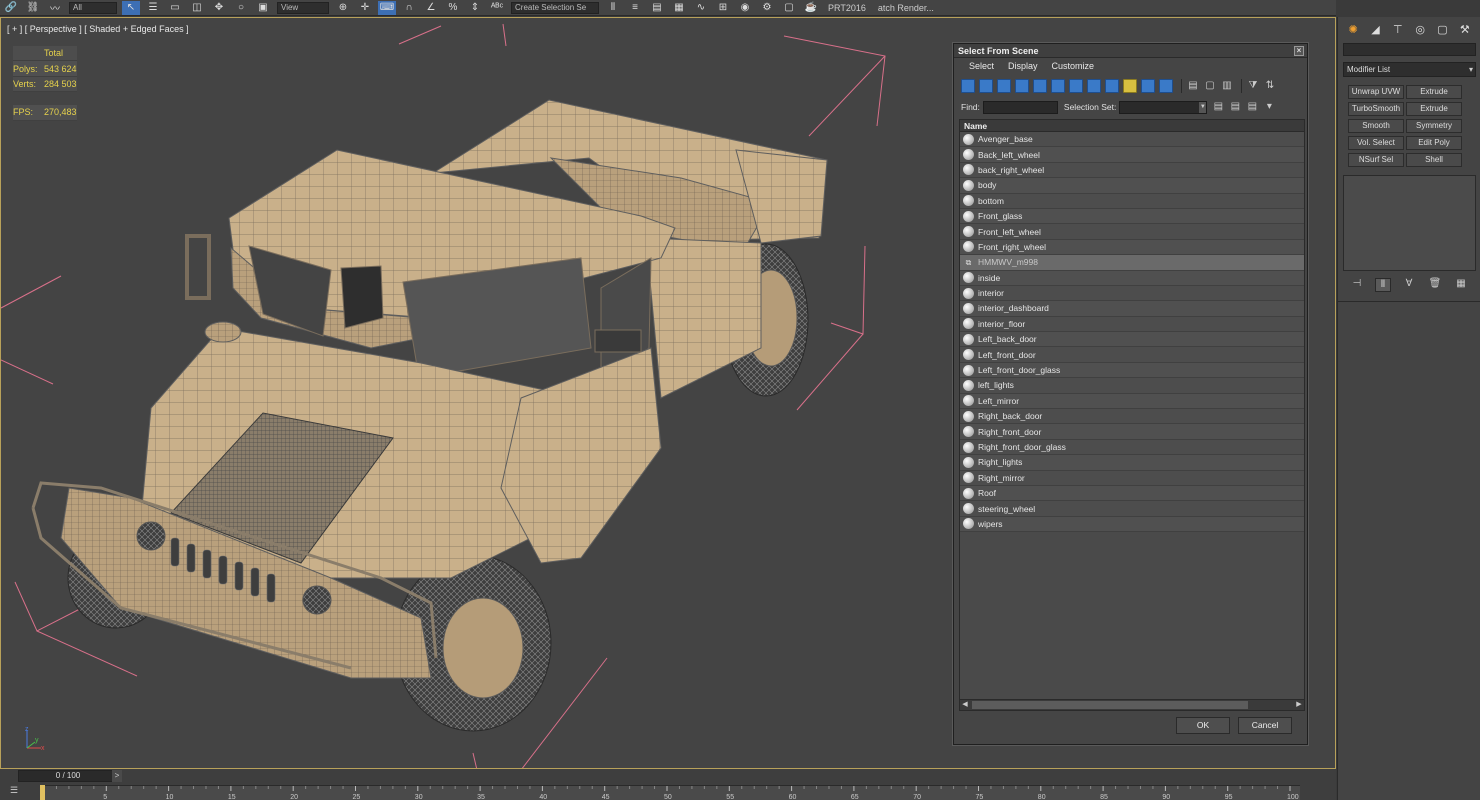  What do you see at coordinates (241, 8) in the screenshot?
I see `select-rotate-icon: ○` at bounding box center [241, 8].